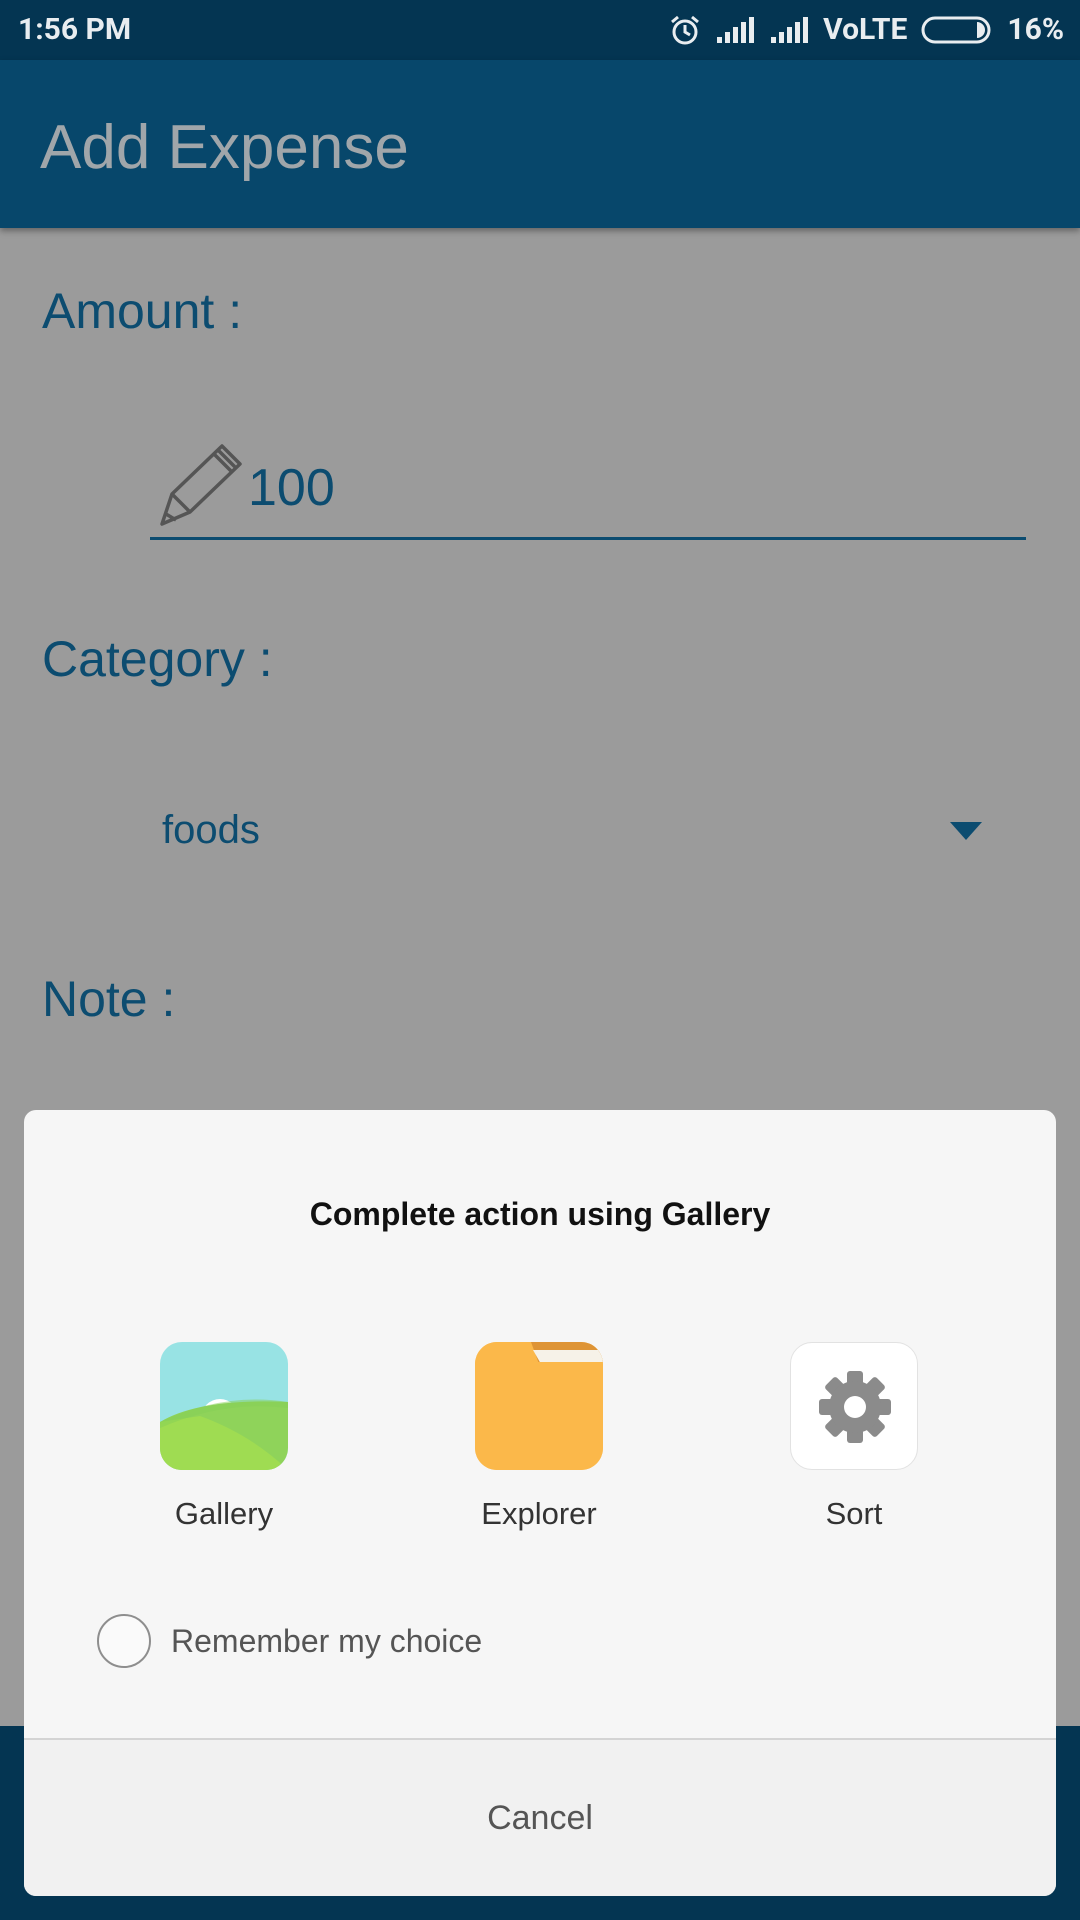 The width and height of the screenshot is (1080, 1920). Describe the element at coordinates (854, 1406) in the screenshot. I see `gear-icon` at that location.